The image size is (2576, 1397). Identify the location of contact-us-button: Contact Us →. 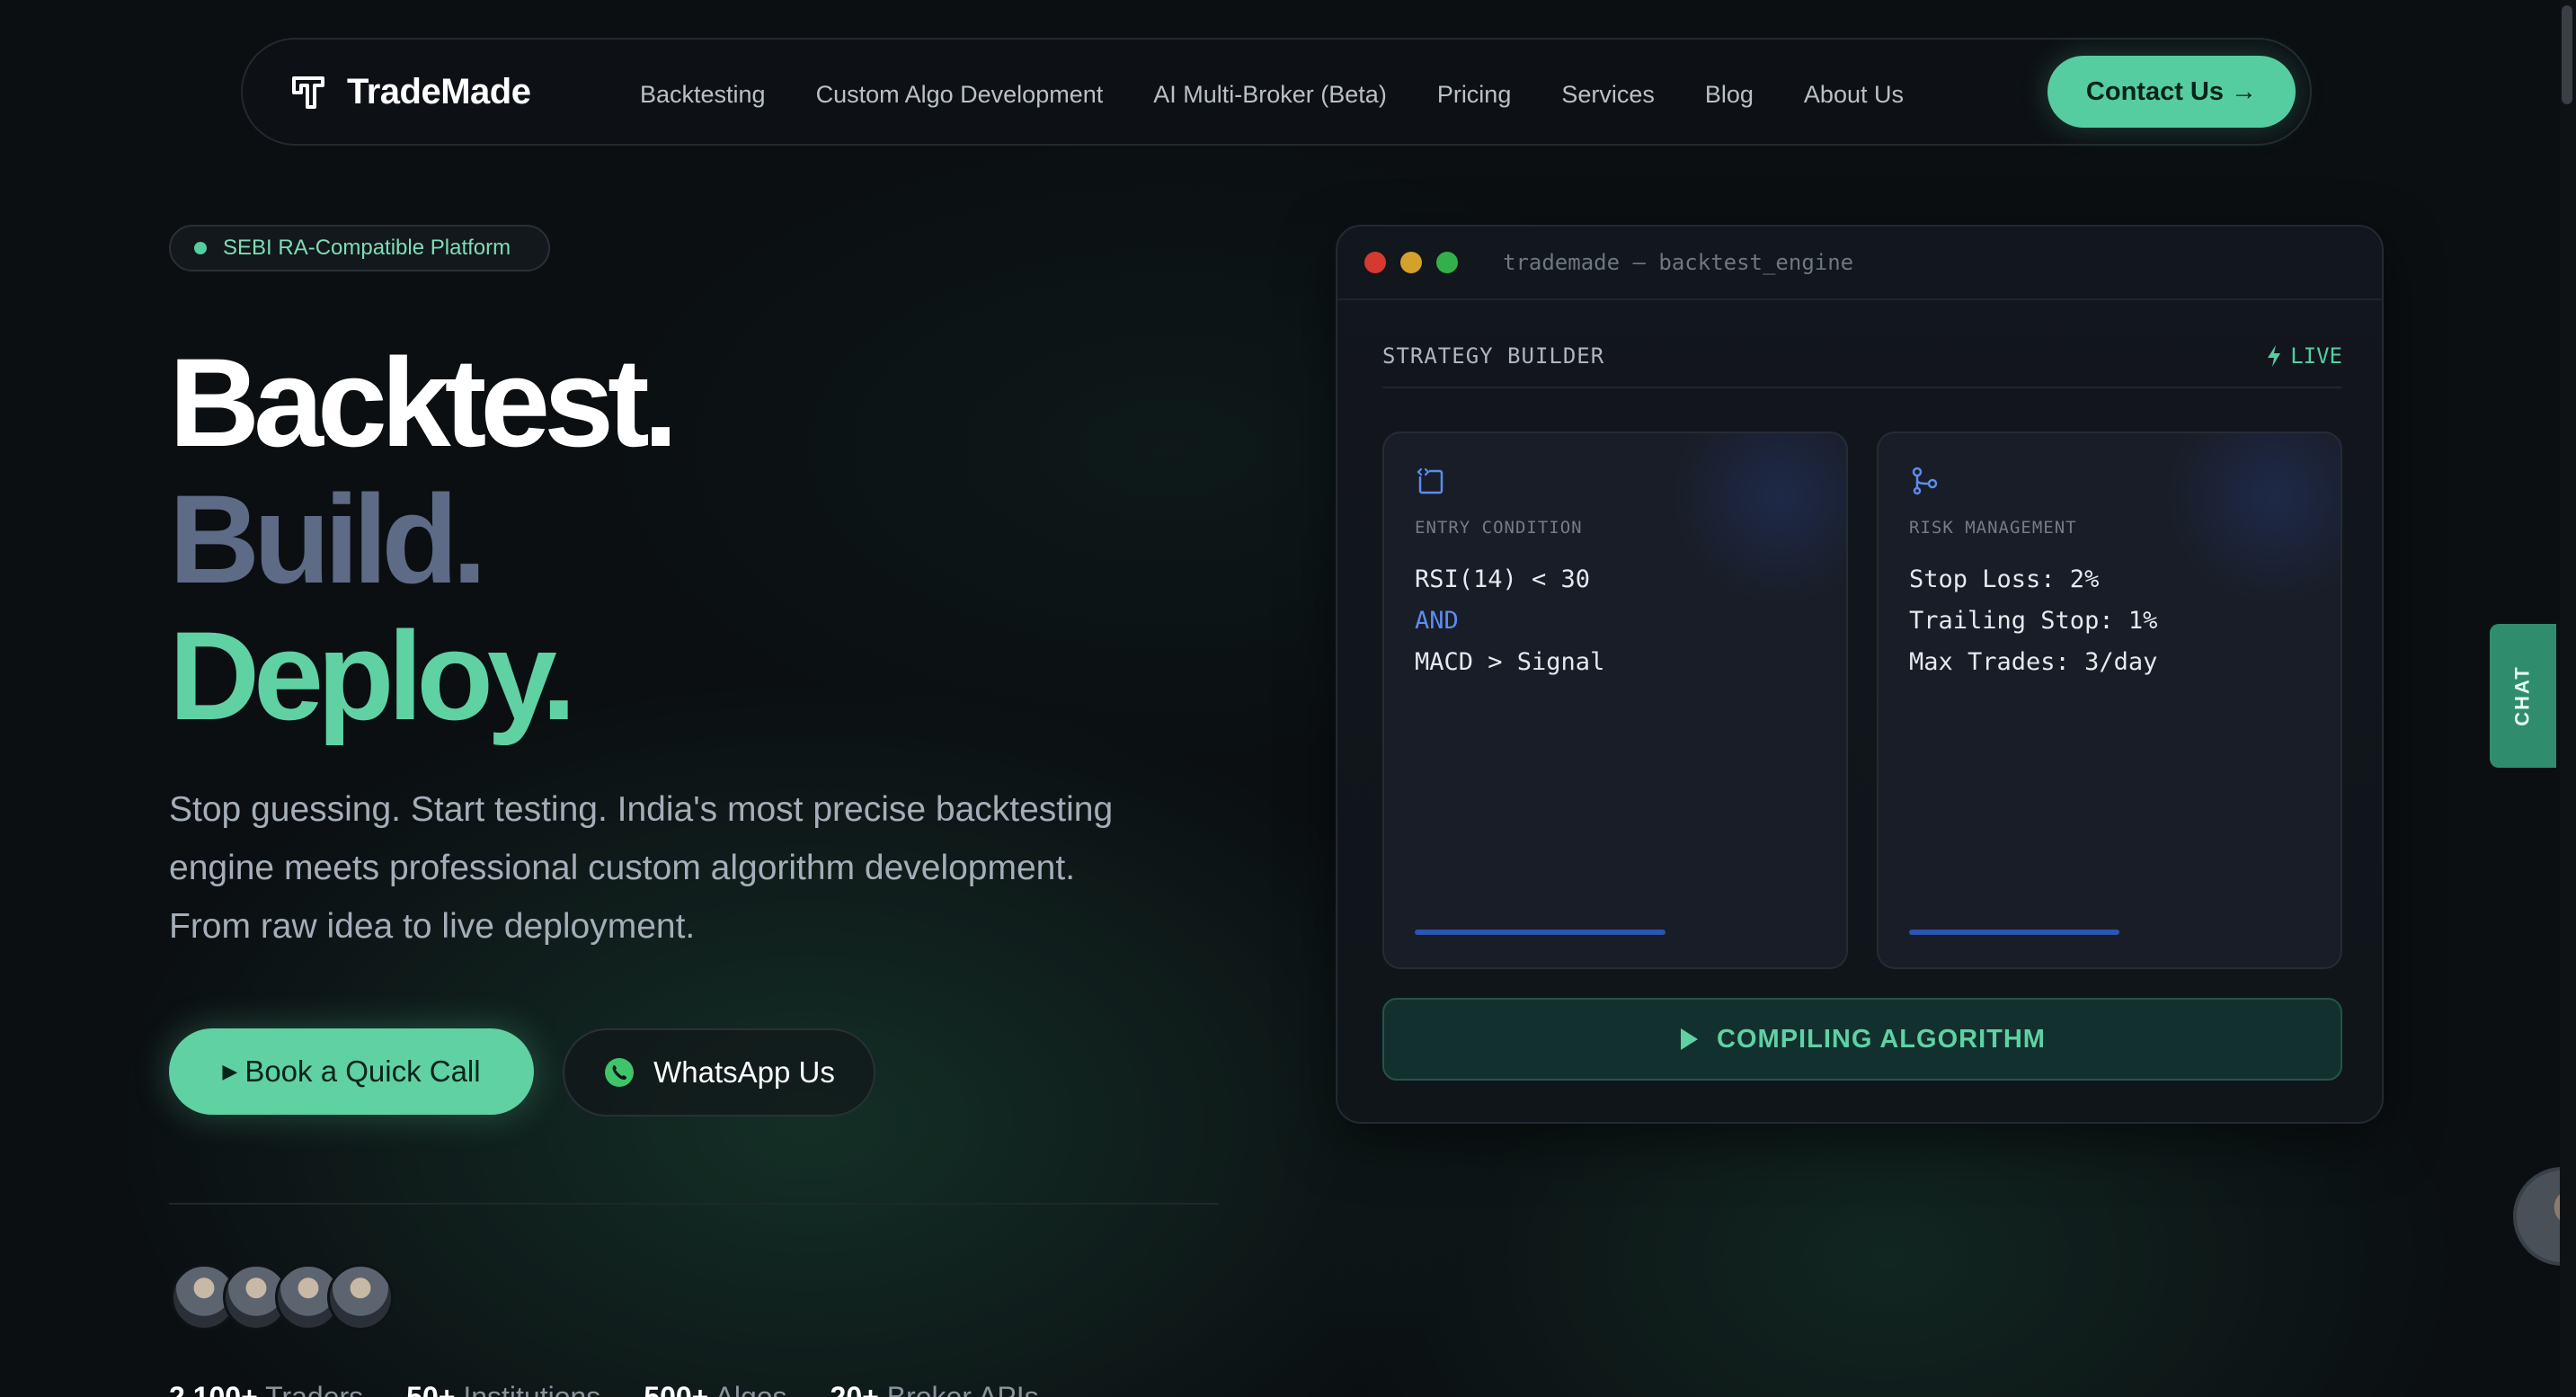
(2171, 92).